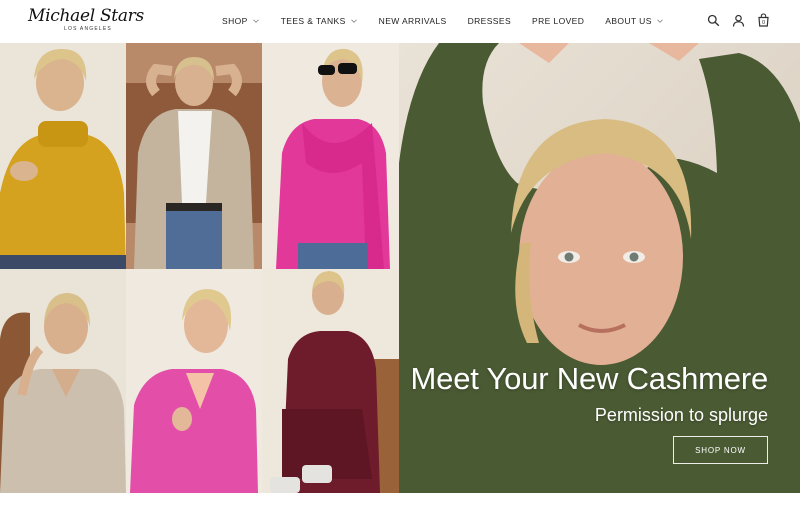 Image resolution: width=800 pixels, height=509 pixels. I want to click on user-icon, so click(738, 20).